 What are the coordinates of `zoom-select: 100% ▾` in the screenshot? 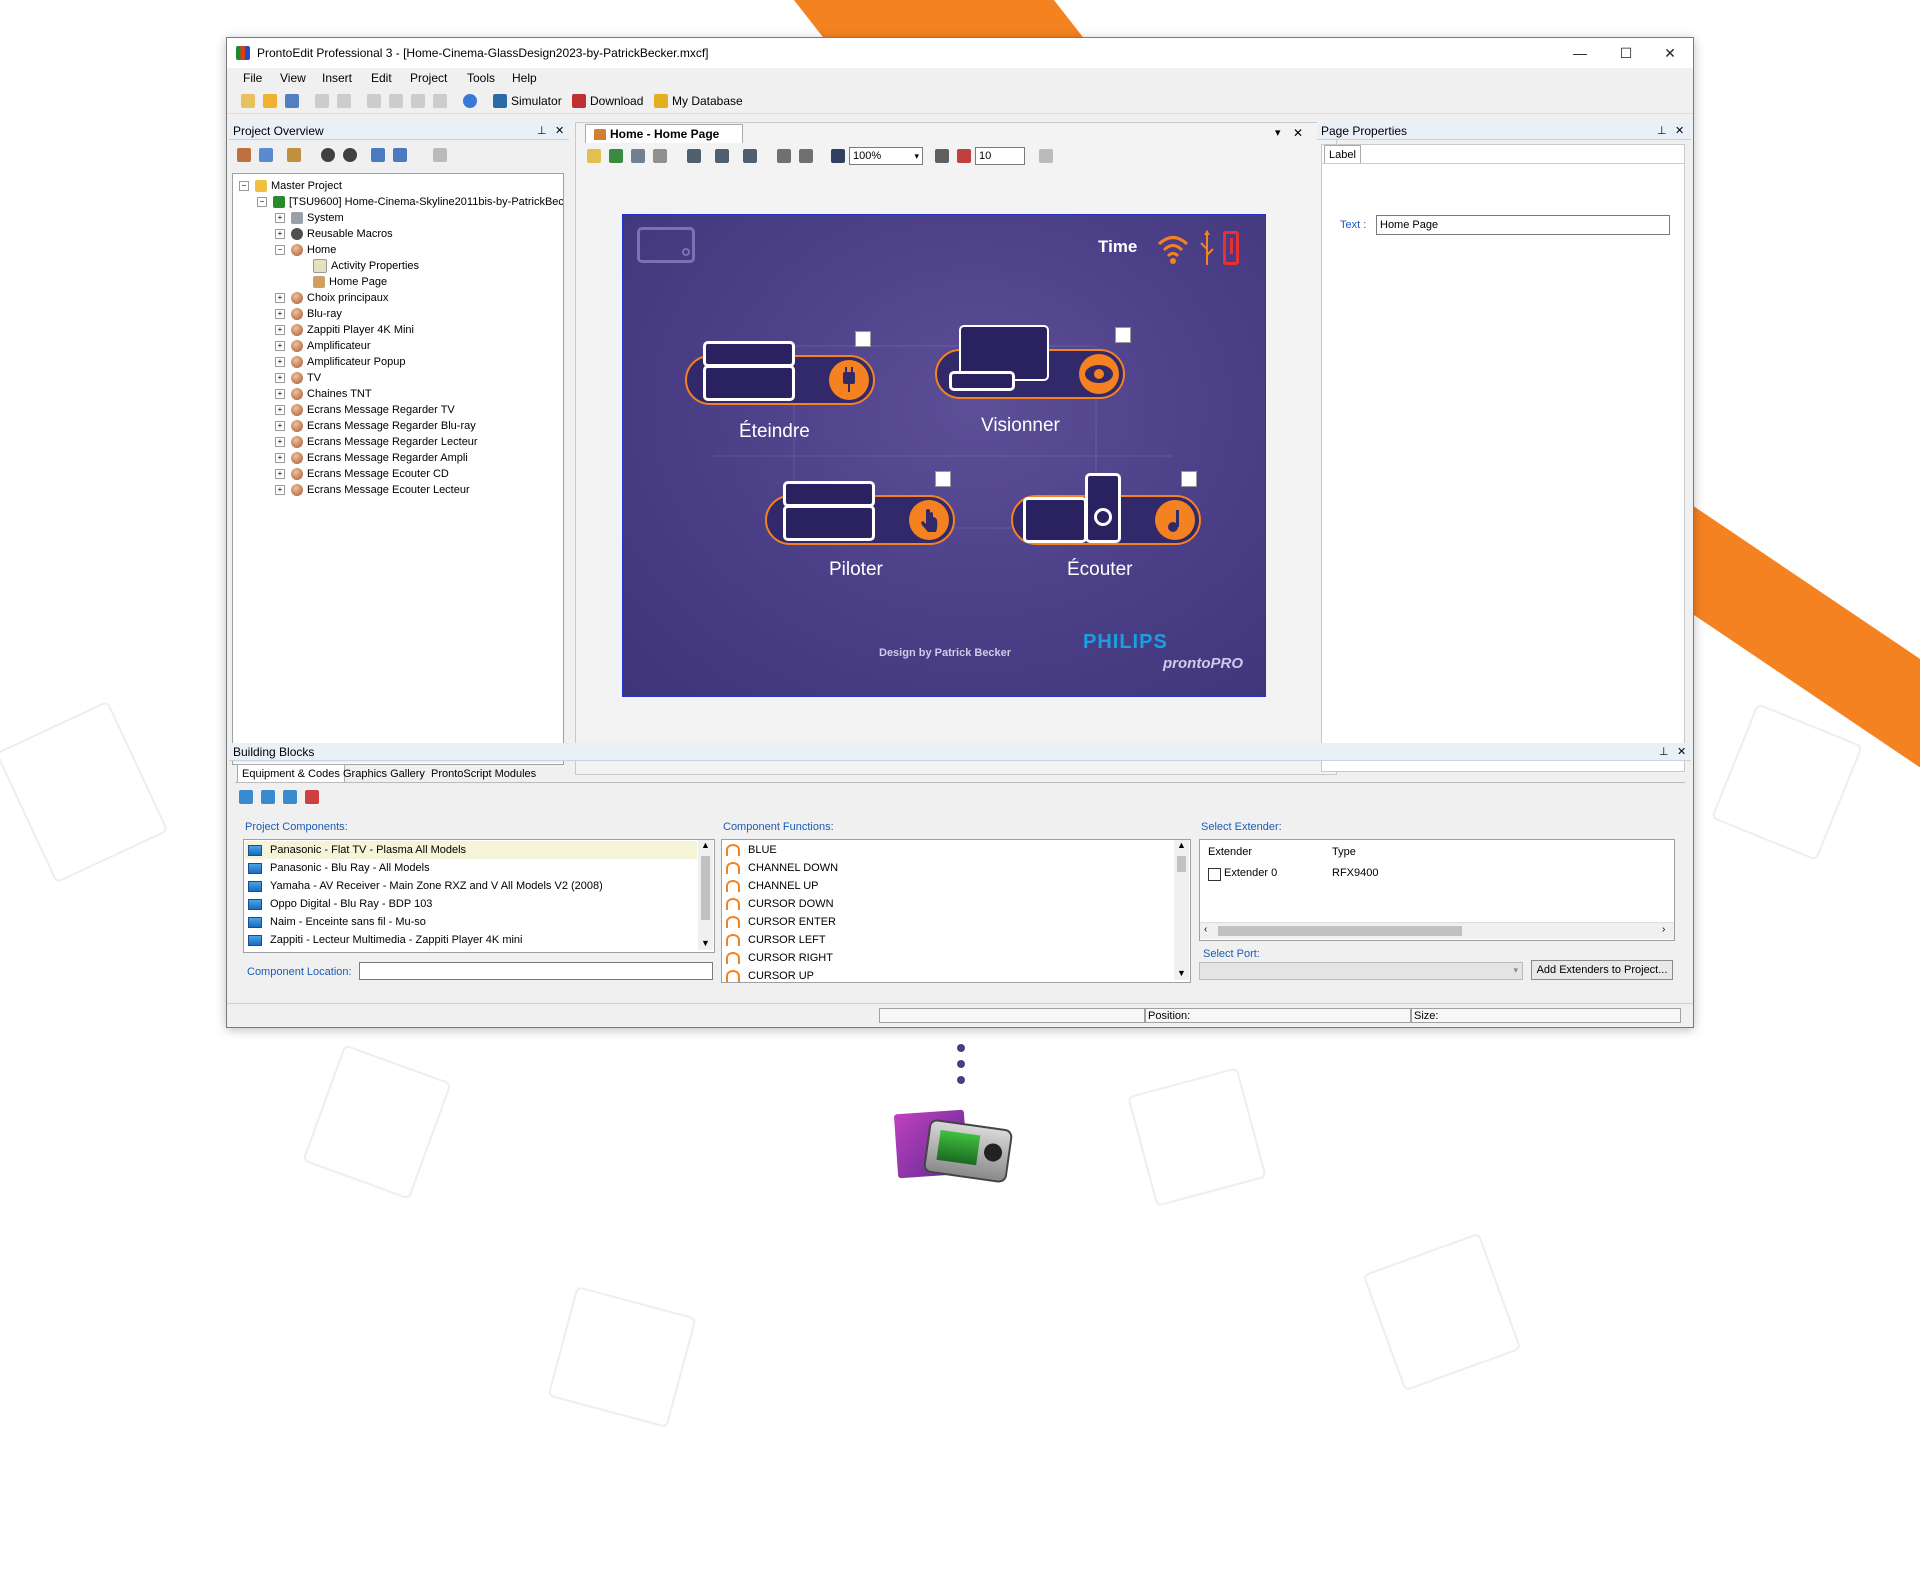 It's located at (886, 156).